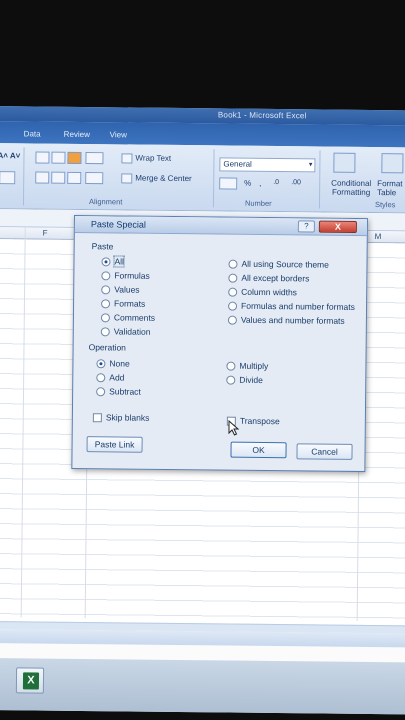 The image size is (405, 720). I want to click on merge-center-button: Merge & Center, so click(163, 179).